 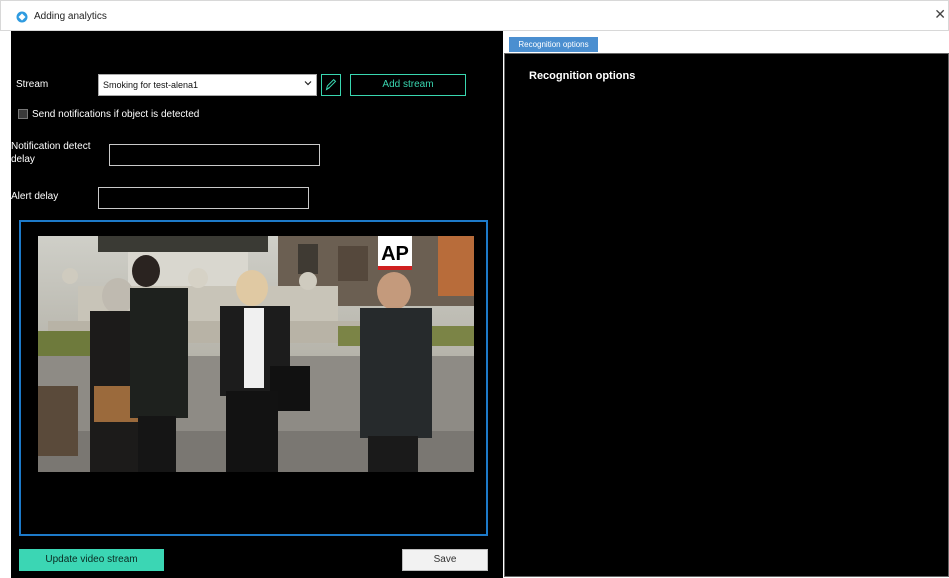 I want to click on notification-delay-input, so click(x=214, y=155).